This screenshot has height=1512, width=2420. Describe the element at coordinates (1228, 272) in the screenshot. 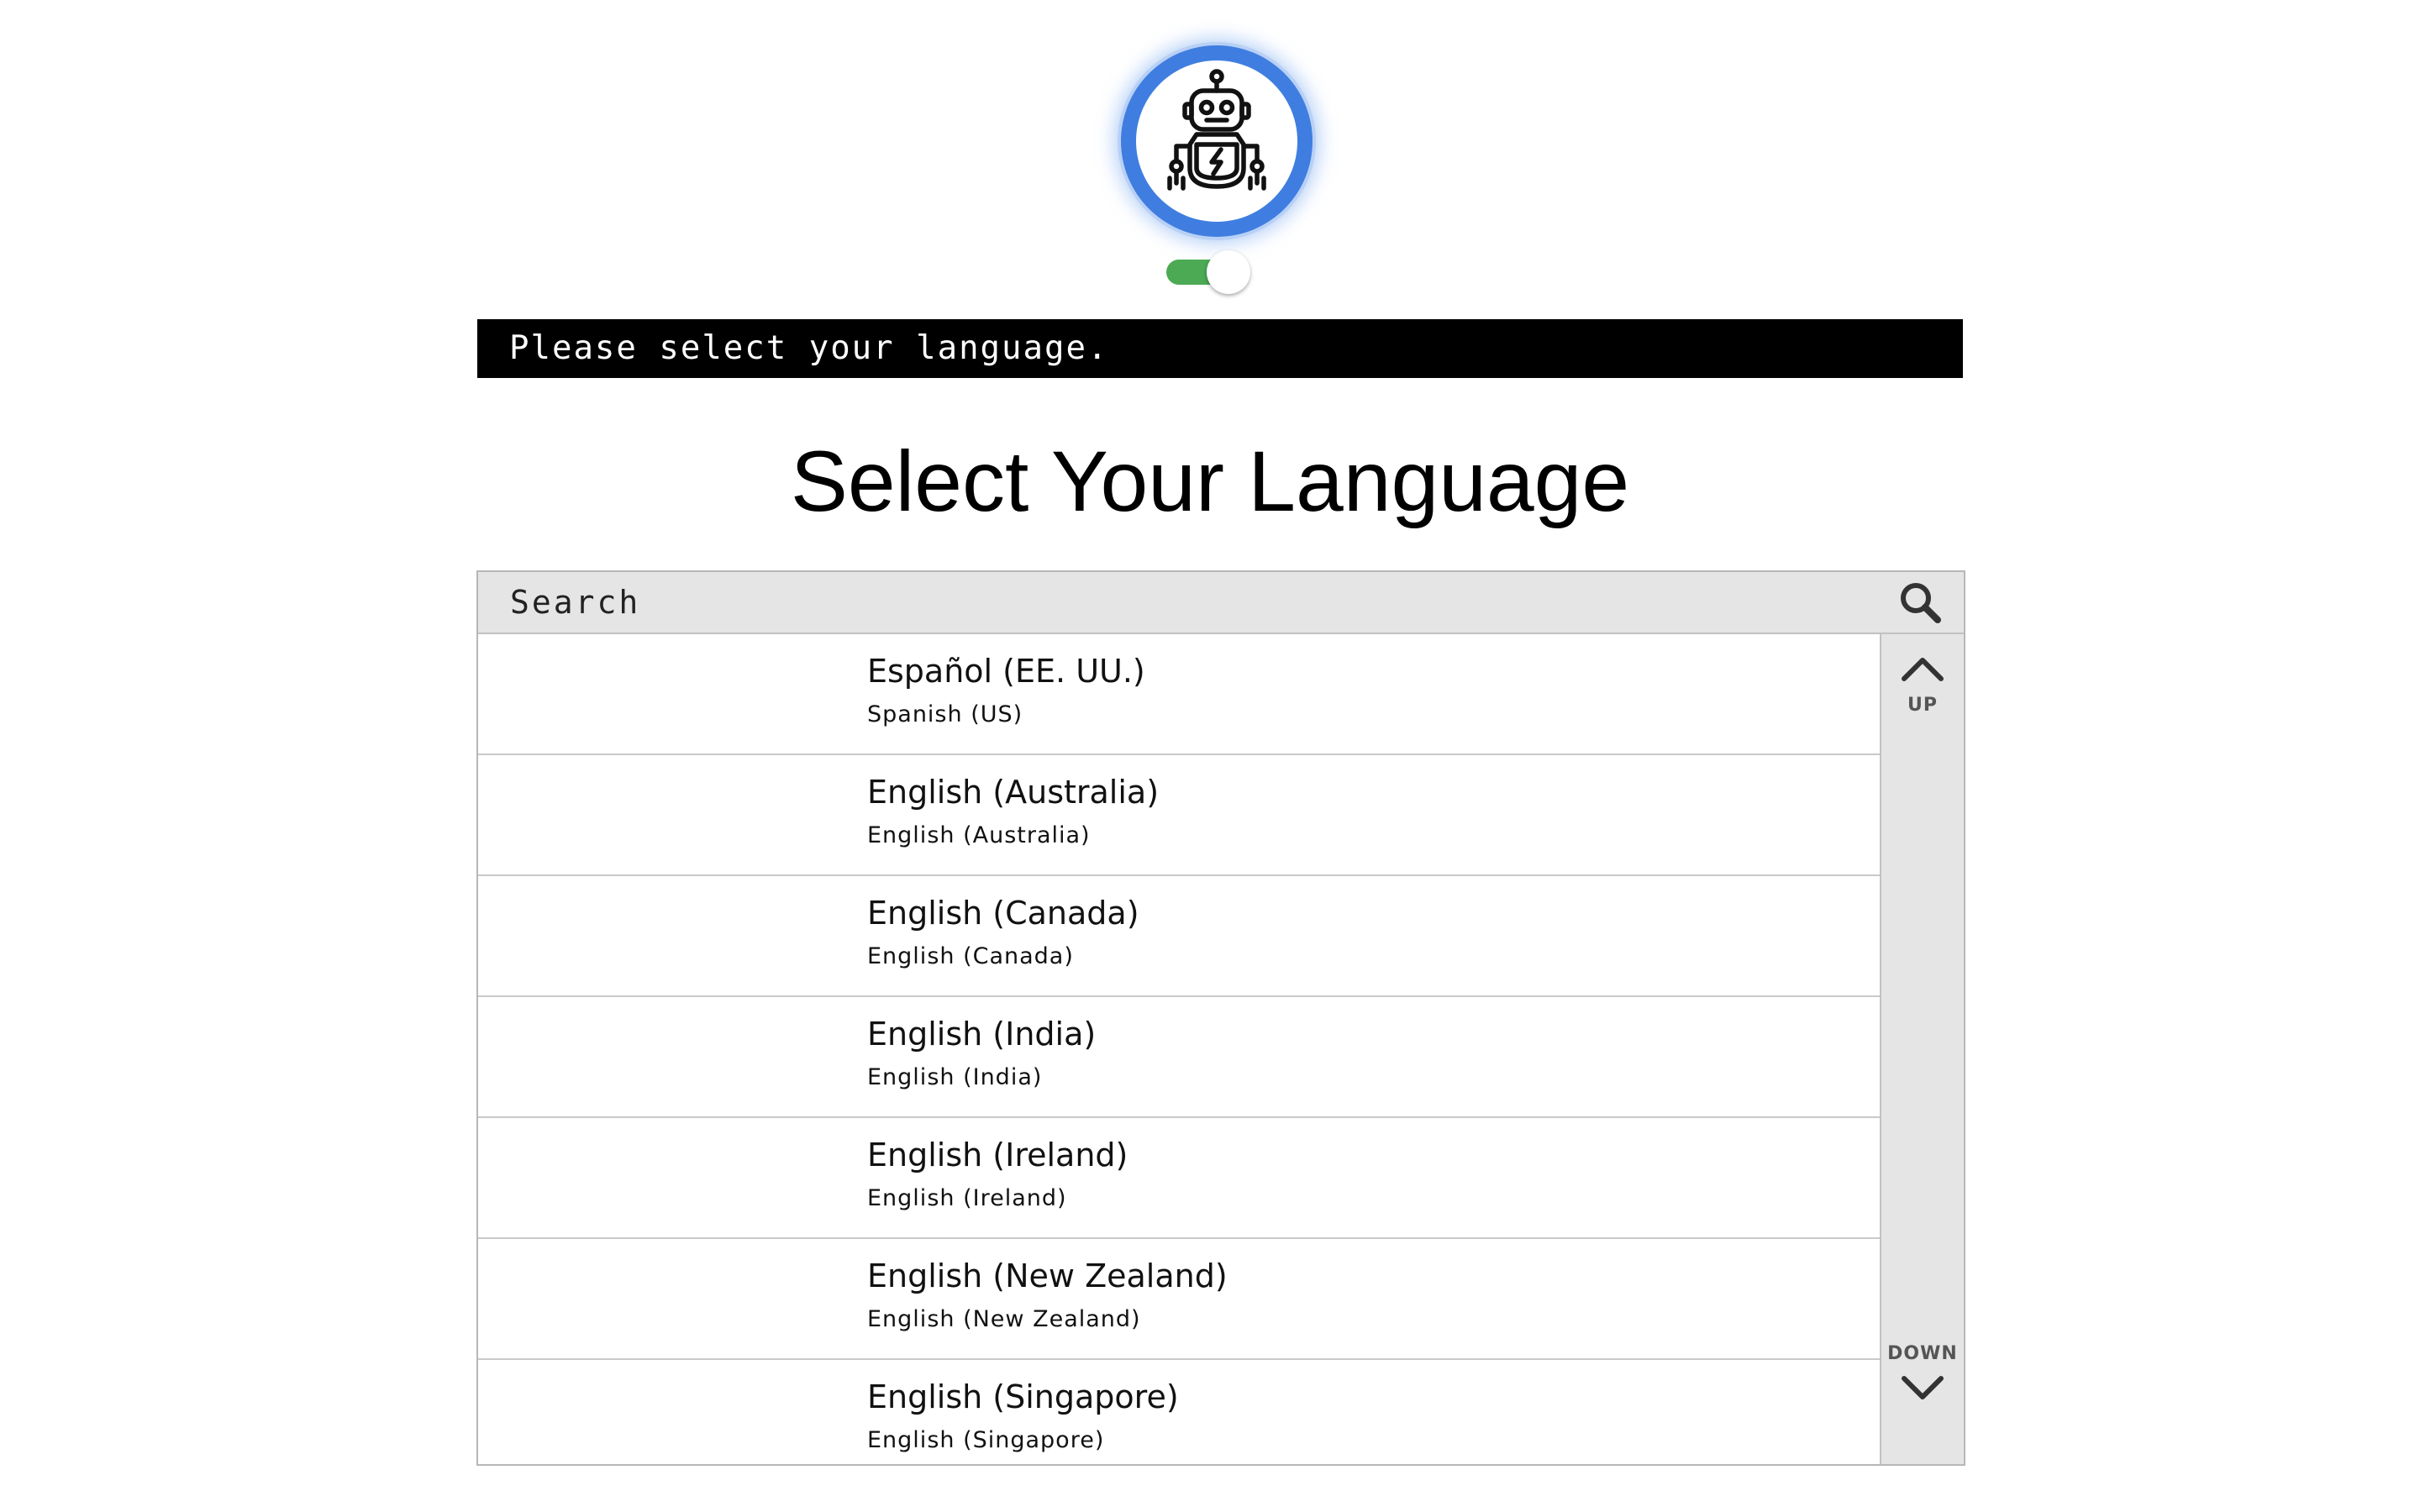

I see `toggle-knob` at that location.